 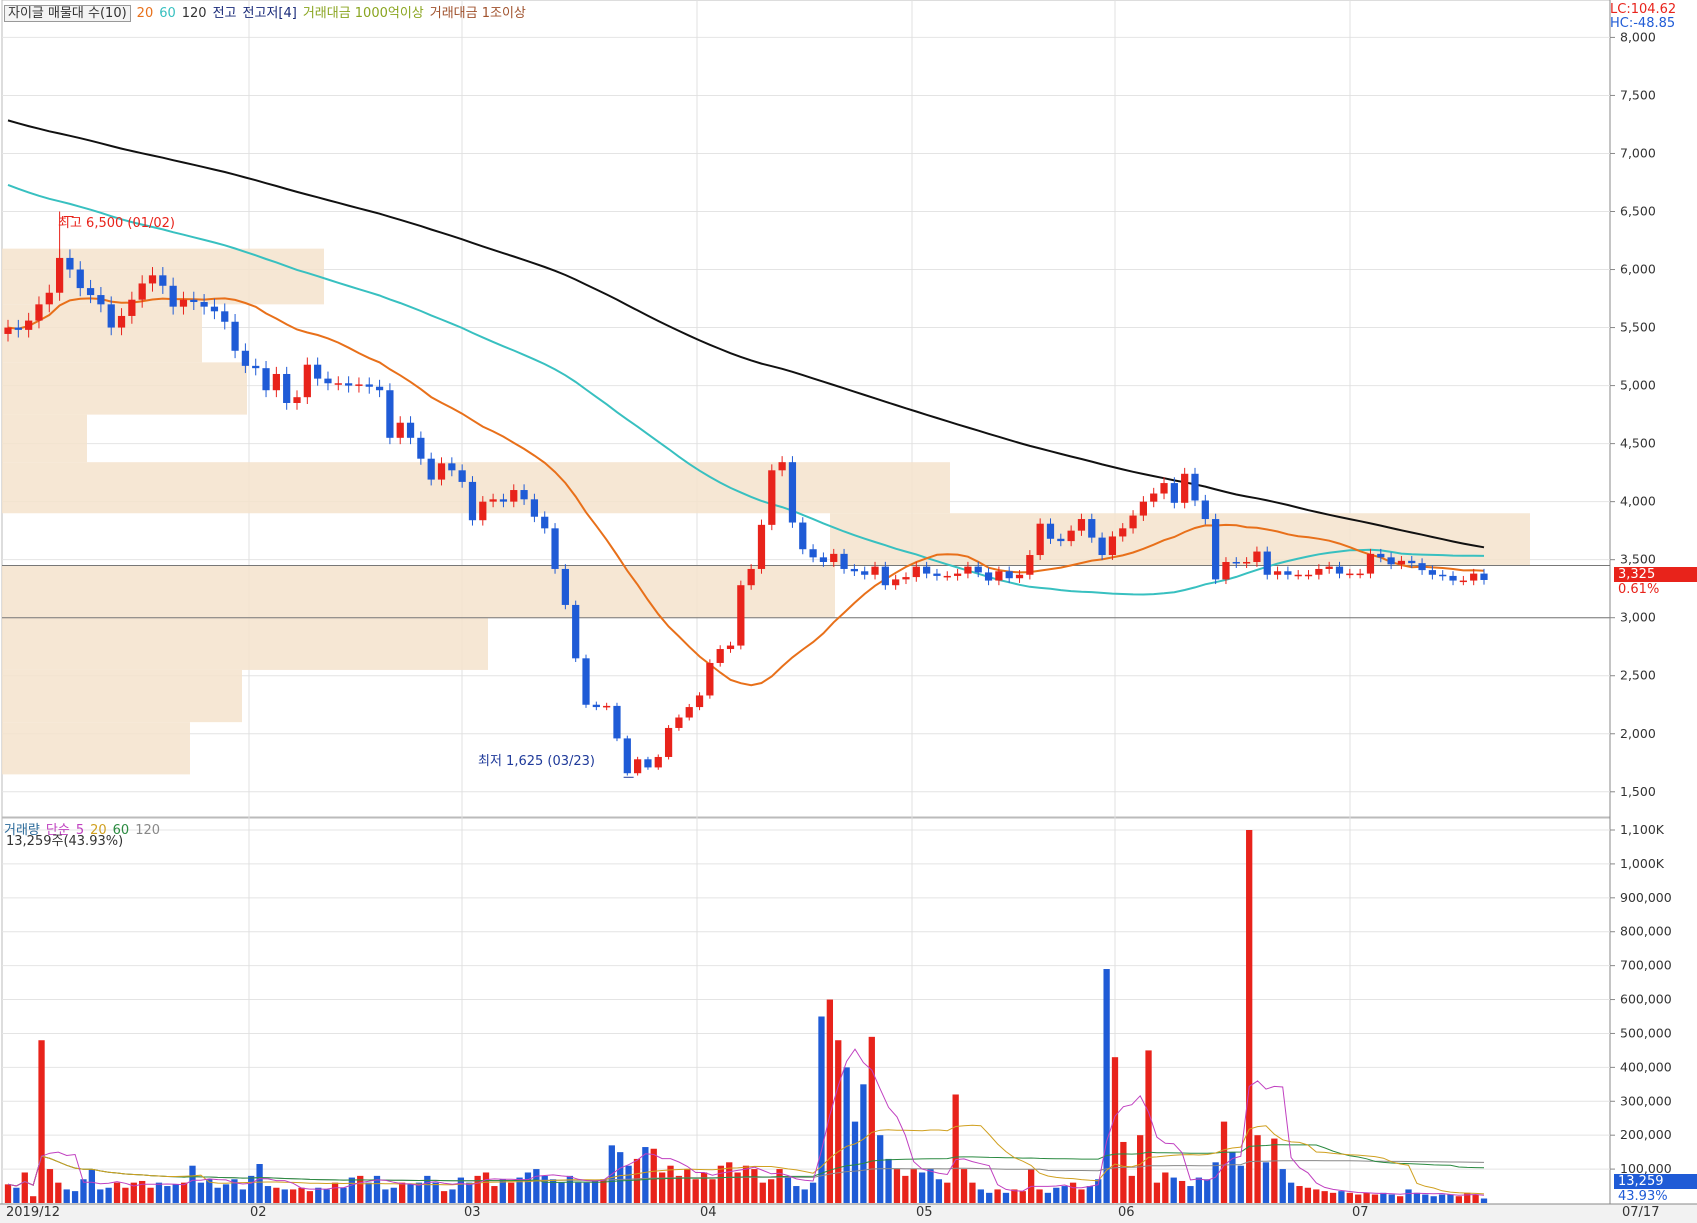 I want to click on volume-legend-p4: 120, so click(x=147, y=830).